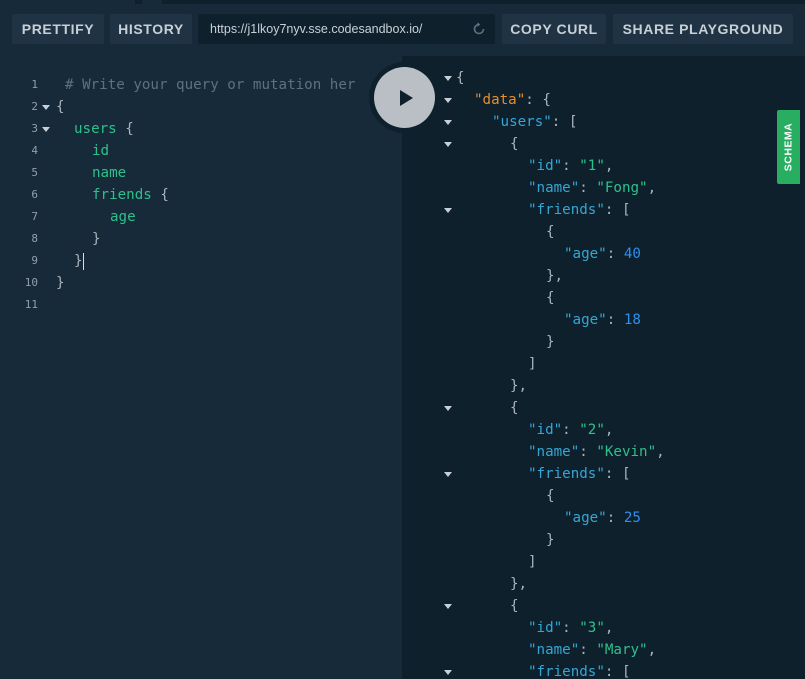 The image size is (805, 679). What do you see at coordinates (626, 452) in the screenshot?
I see `result-value-name: "Kevin"` at bounding box center [626, 452].